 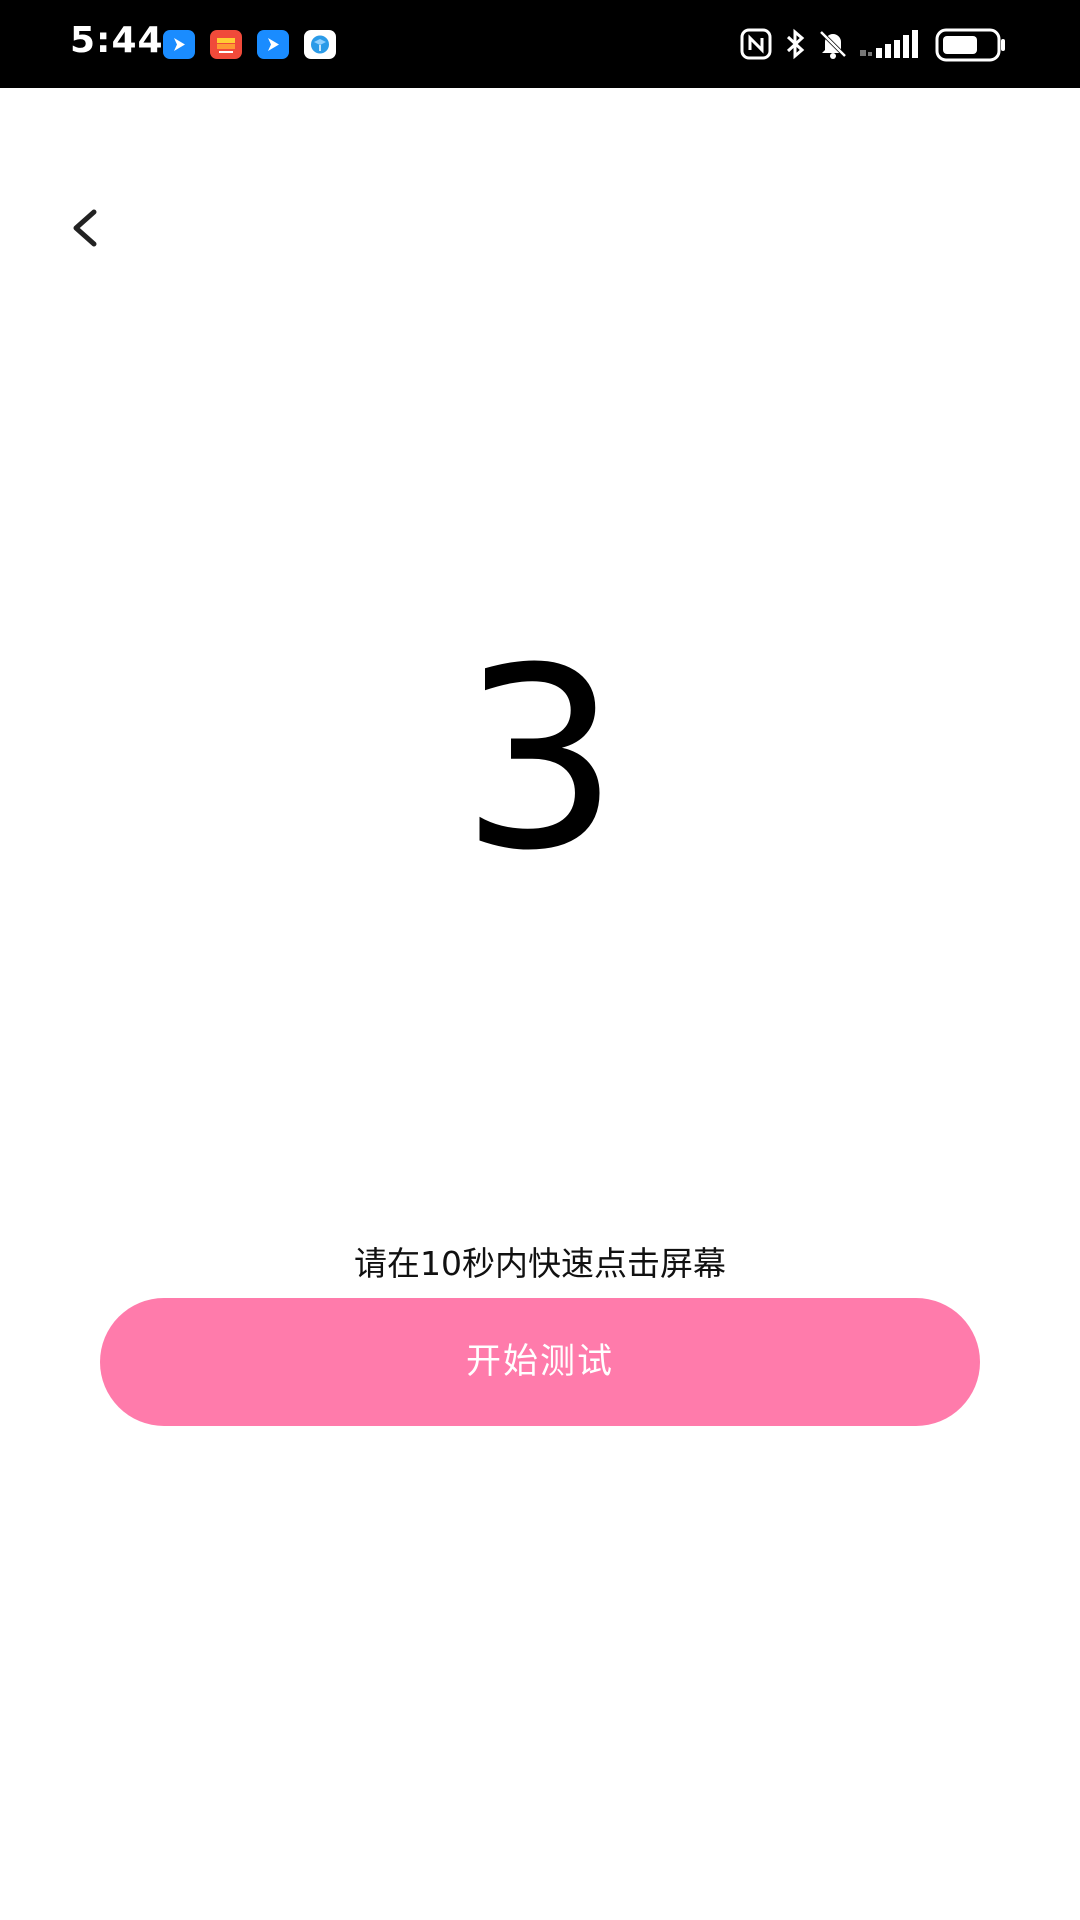 I want to click on nfc-icon, so click(x=756, y=46).